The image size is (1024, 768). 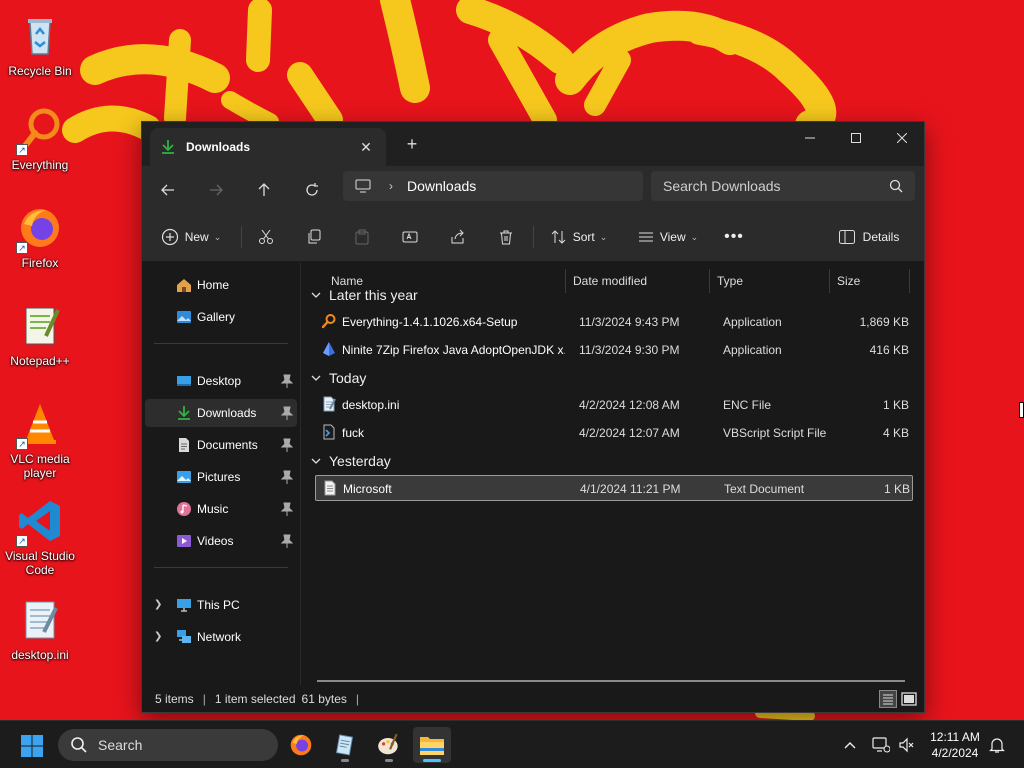 What do you see at coordinates (734, 237) in the screenshot?
I see `more-options-button: •••` at bounding box center [734, 237].